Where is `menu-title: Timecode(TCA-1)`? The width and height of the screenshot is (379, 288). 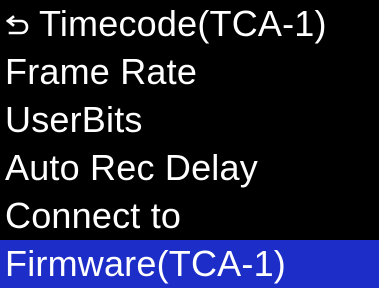 menu-title: Timecode(TCA-1) is located at coordinates (183, 23).